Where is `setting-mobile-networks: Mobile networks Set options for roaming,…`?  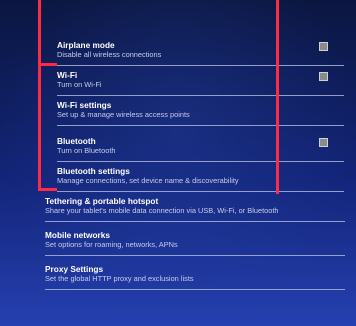 setting-mobile-networks: Mobile networks Set options for roaming,… is located at coordinates (195, 245).